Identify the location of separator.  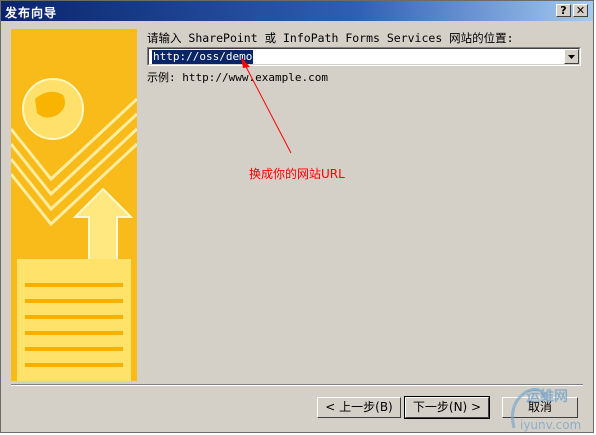
(297, 385).